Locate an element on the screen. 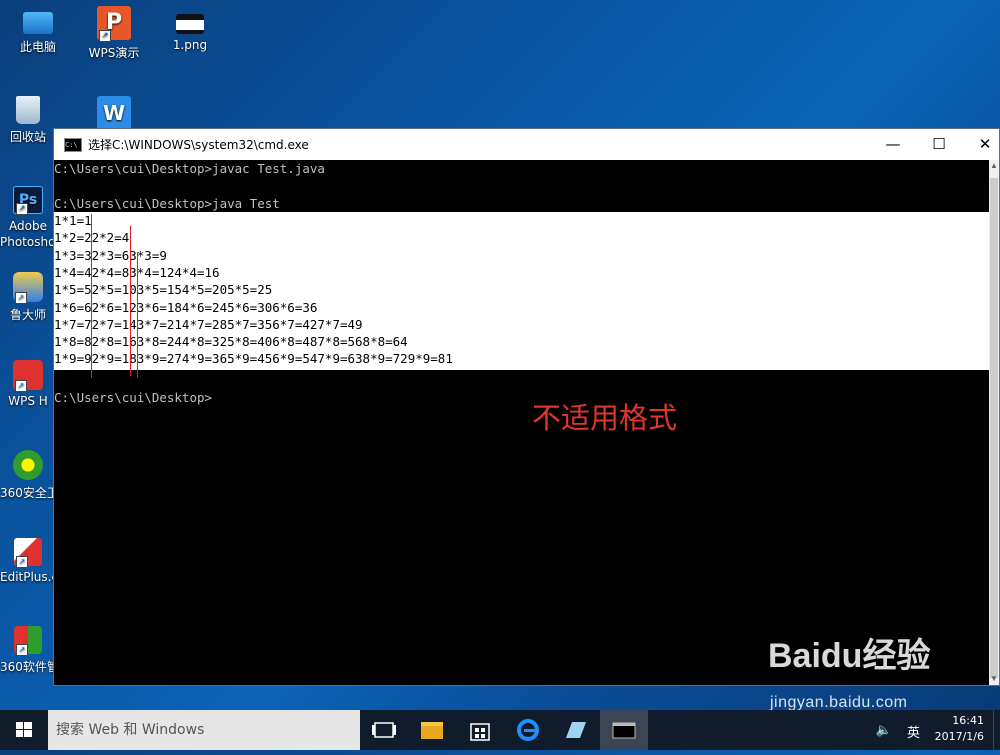  desktop-icon-this-pc: 此电脑 is located at coordinates (38, 30).